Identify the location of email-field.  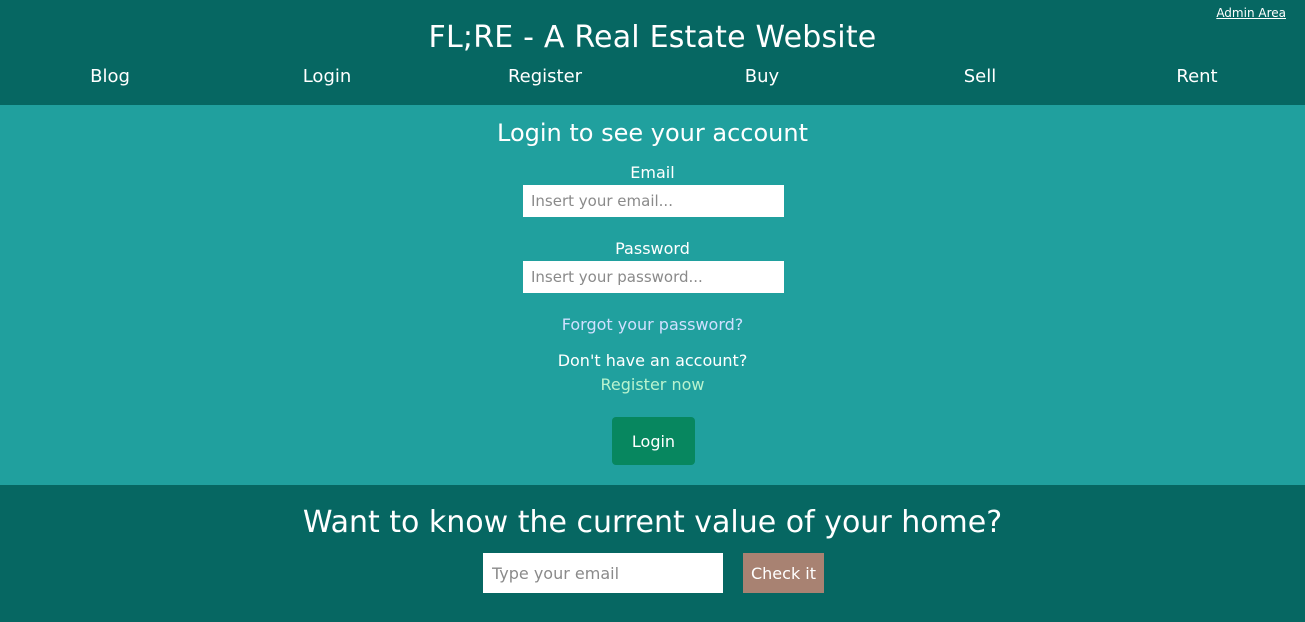
(653, 201).